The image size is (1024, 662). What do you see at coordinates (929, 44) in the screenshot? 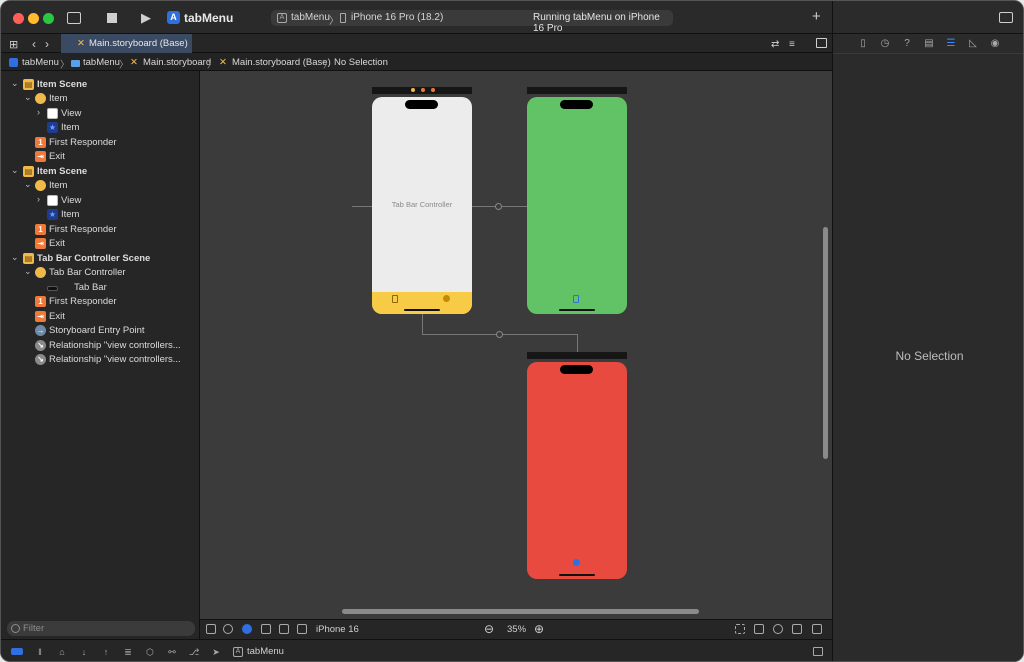
I see `identity-inspector-icon: ▤` at bounding box center [929, 44].